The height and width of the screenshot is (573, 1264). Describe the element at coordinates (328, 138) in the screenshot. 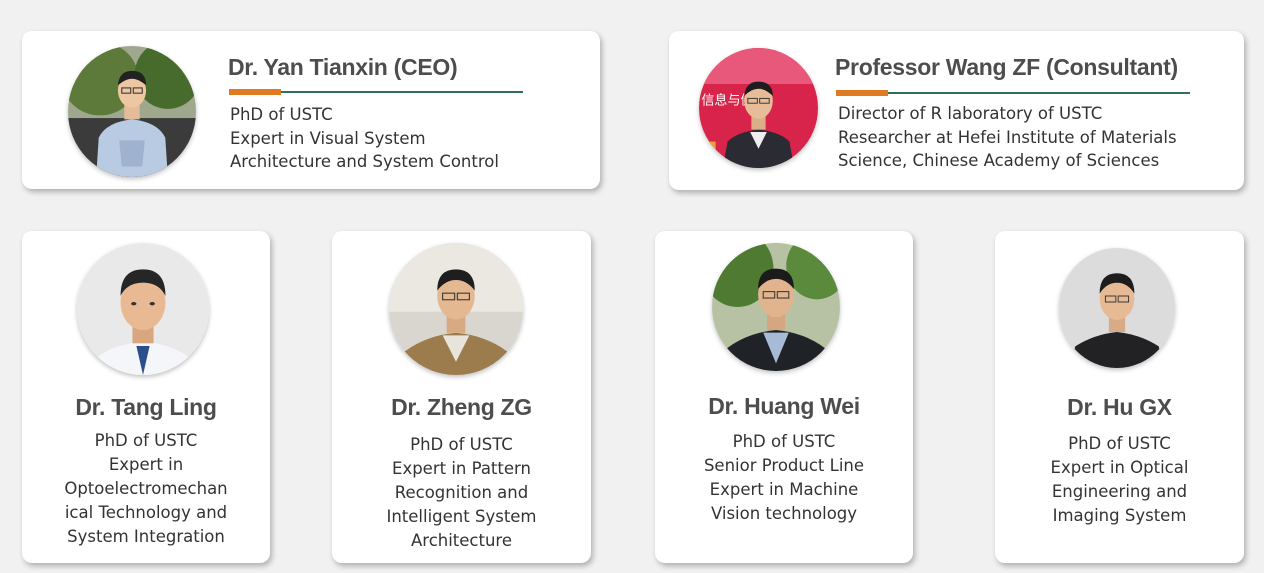

I see `description-line: Expert in Visual System` at that location.